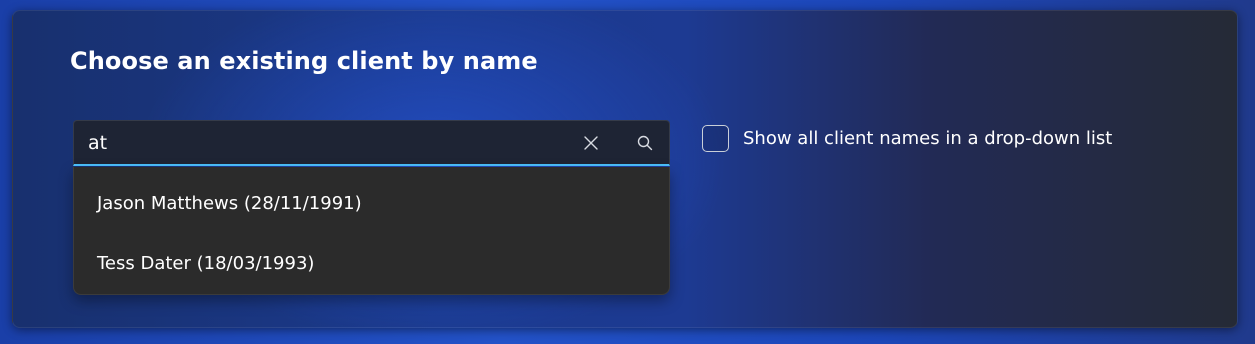 The image size is (1255, 344). What do you see at coordinates (323, 143) in the screenshot?
I see `client-search-input` at bounding box center [323, 143].